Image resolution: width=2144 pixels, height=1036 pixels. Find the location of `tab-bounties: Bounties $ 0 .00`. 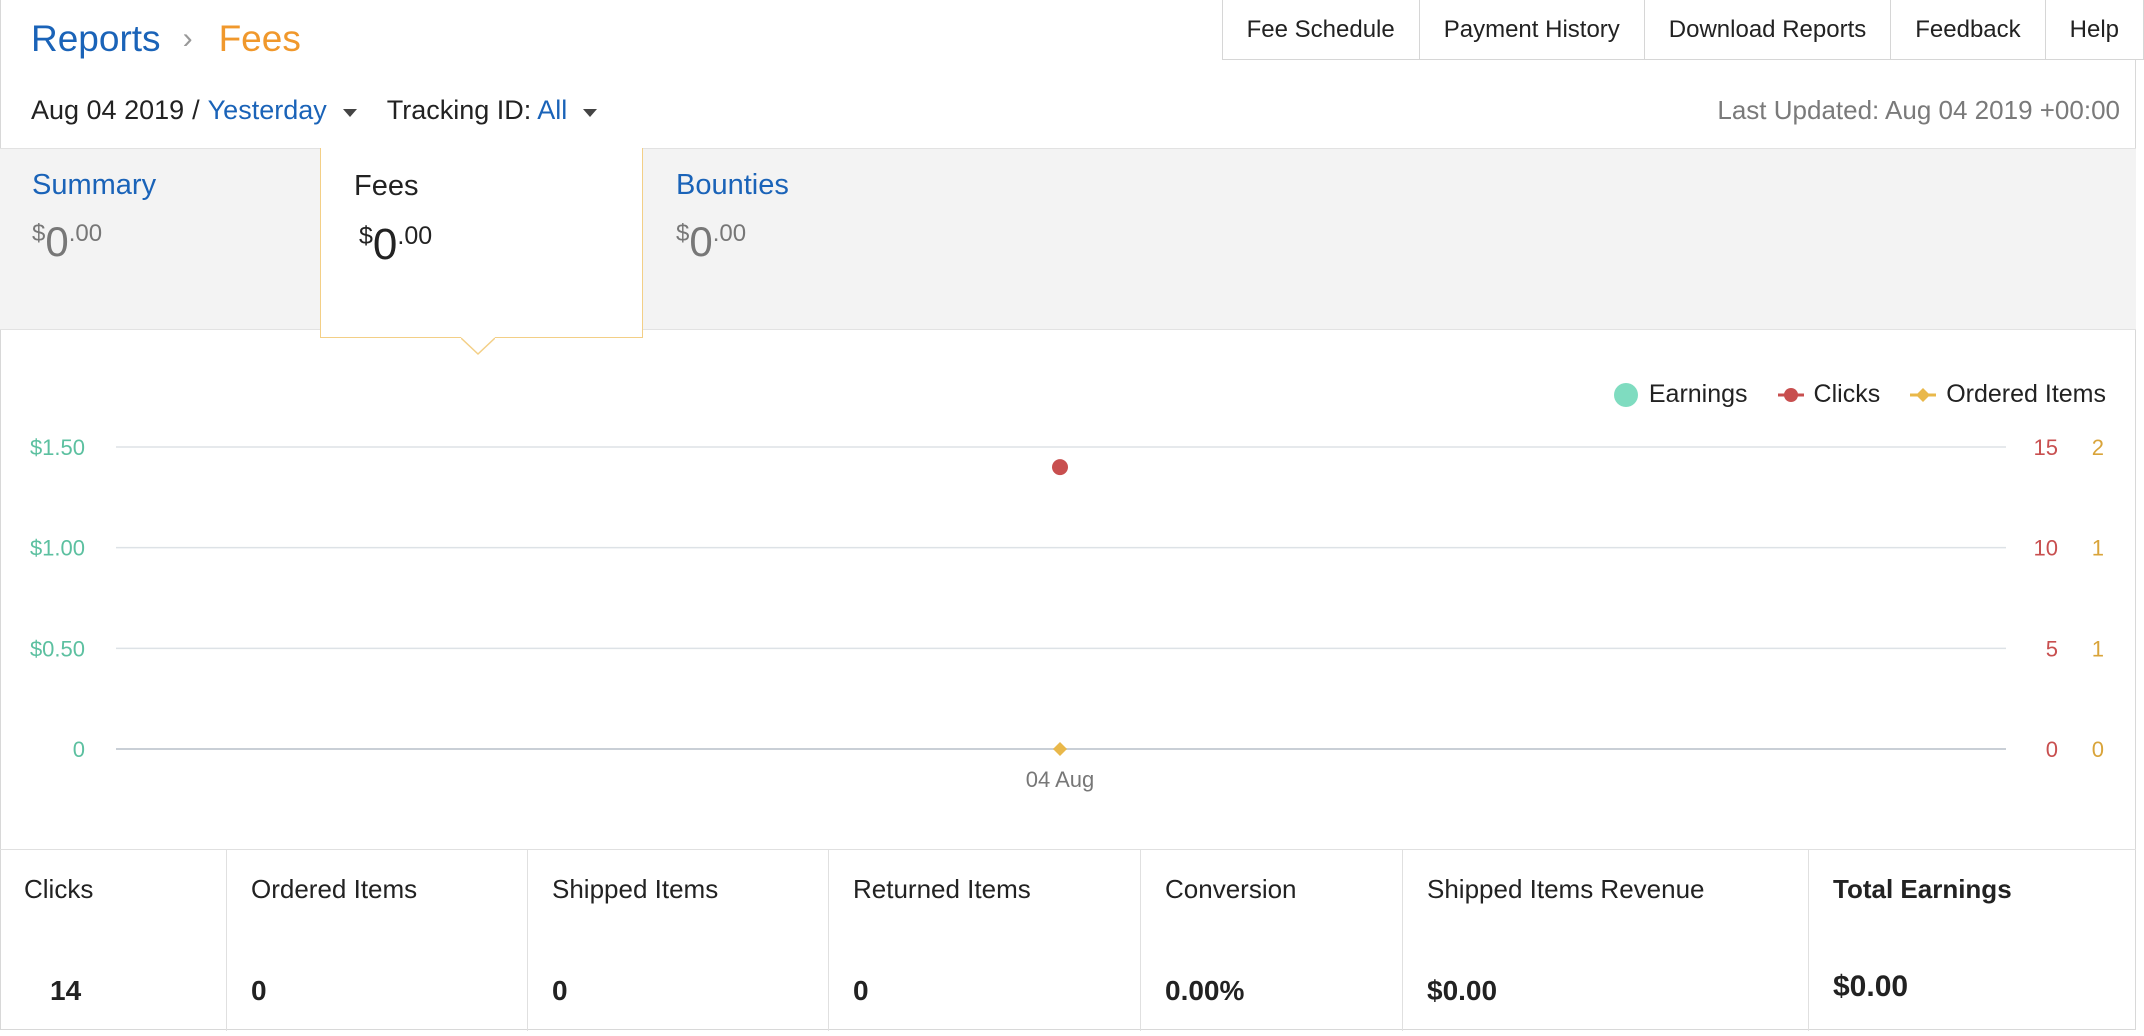

tab-bounties: Bounties $ 0 .00 is located at coordinates (732, 217).